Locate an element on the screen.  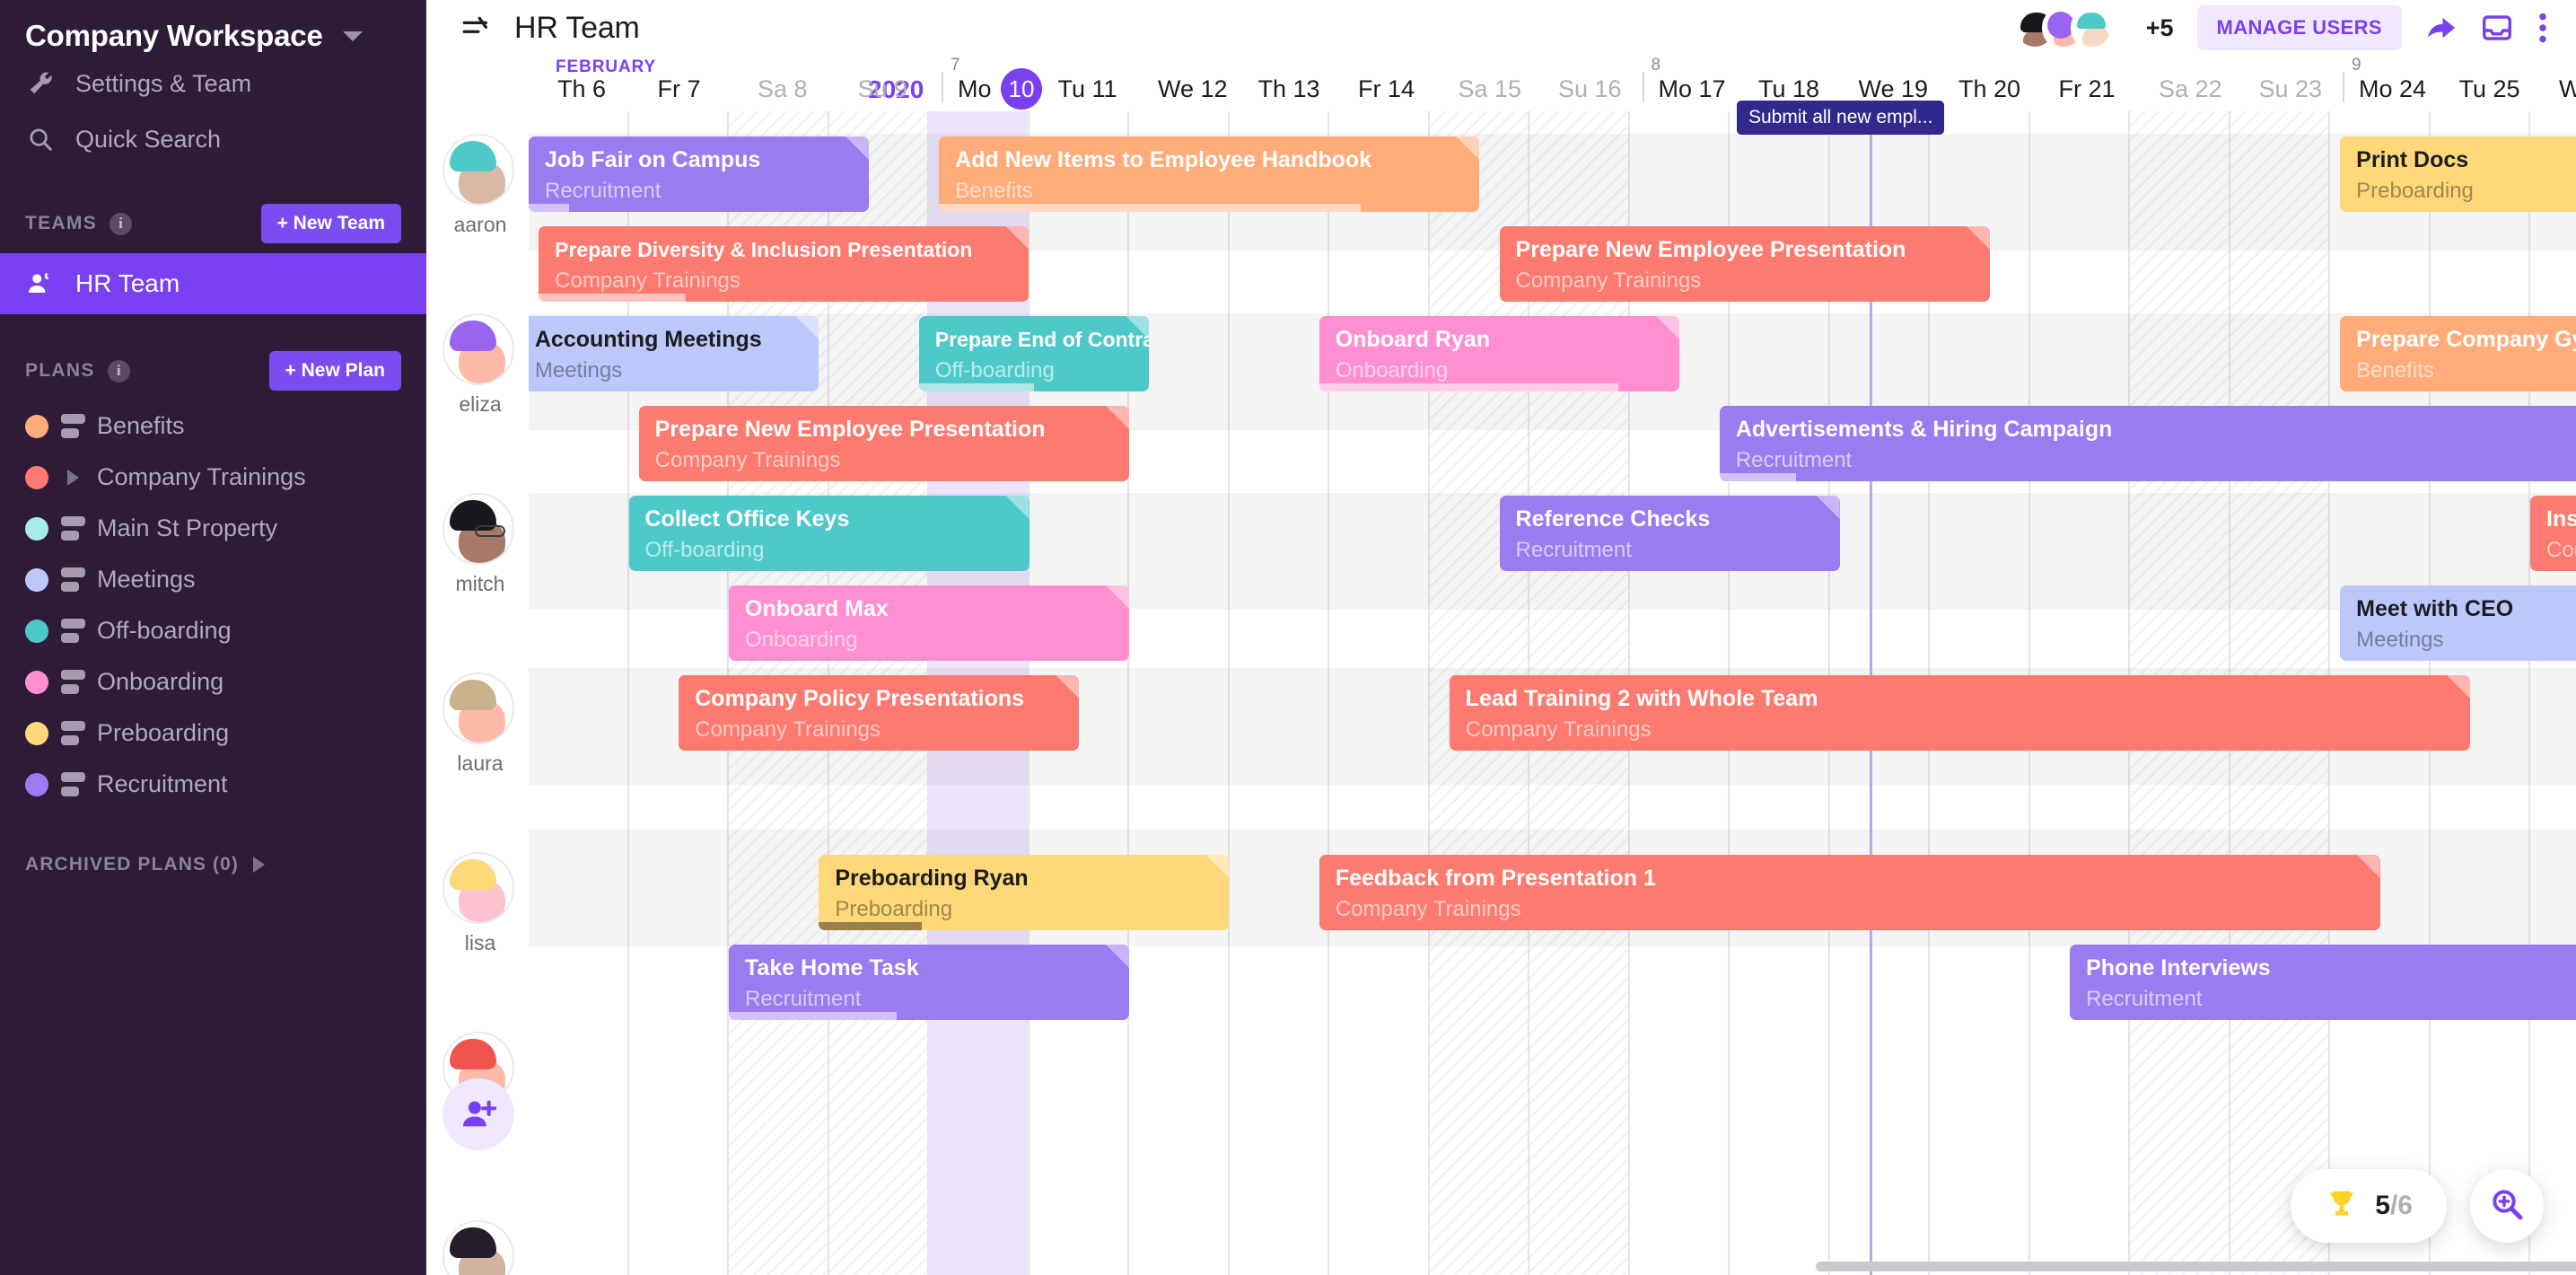
task-bar: Take Home Task Recruitment is located at coordinates (929, 982).